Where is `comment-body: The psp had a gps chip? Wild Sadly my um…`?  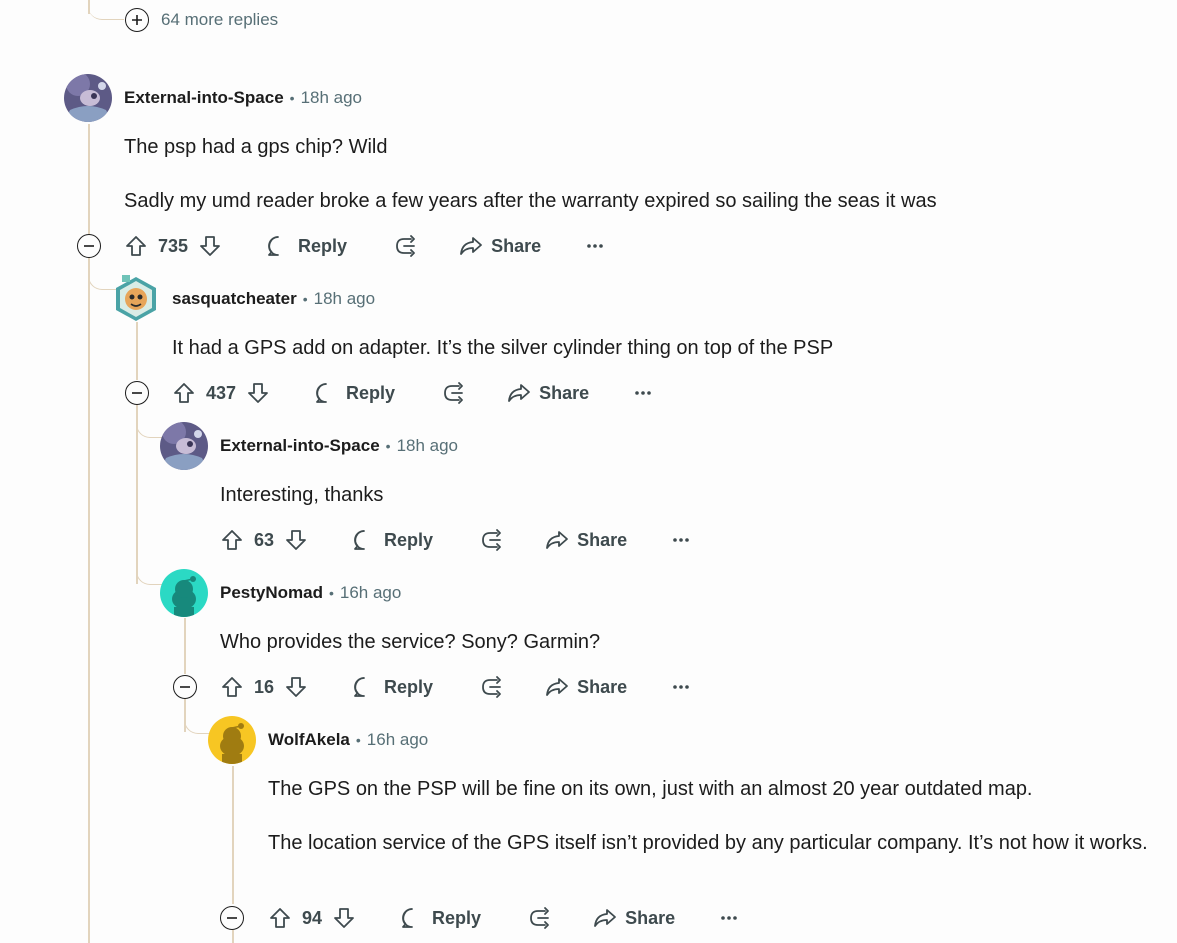
comment-body: The psp had a gps chip? Wild Sadly my um… is located at coordinates (530, 174).